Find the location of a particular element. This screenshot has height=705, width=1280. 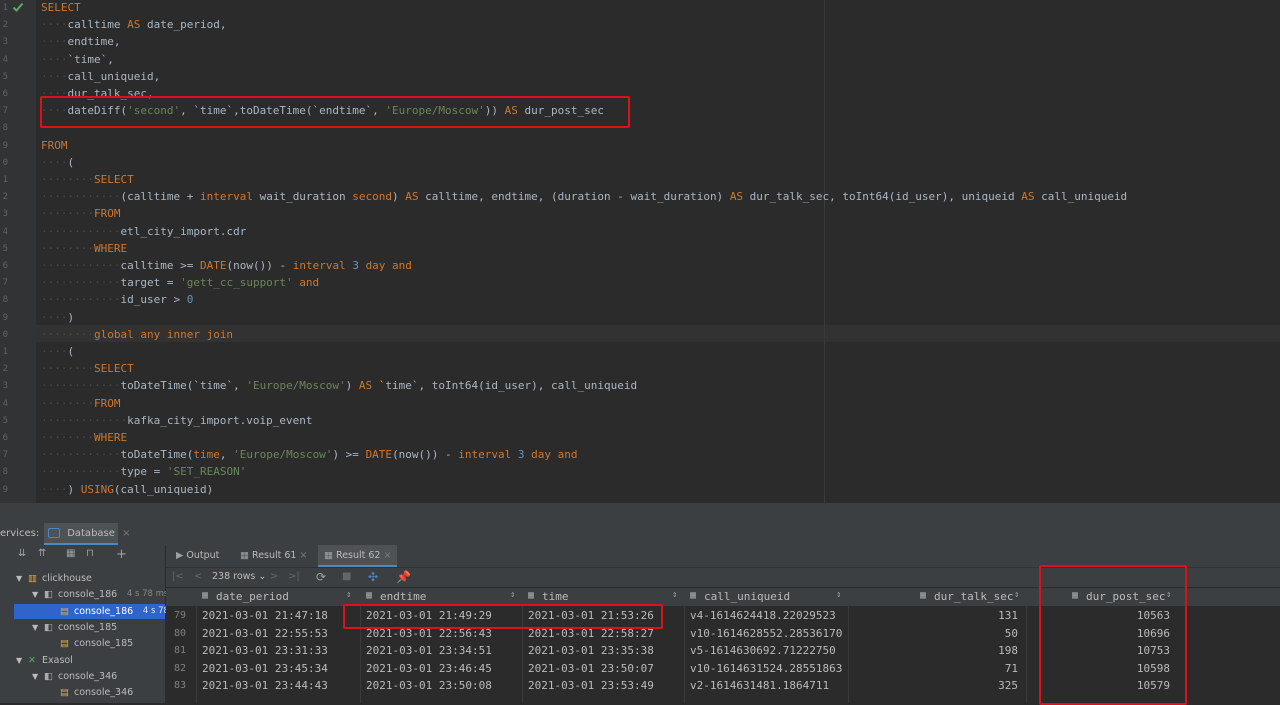

table-cell-time: 2021-03-01 23:50:07 is located at coordinates (591, 668).